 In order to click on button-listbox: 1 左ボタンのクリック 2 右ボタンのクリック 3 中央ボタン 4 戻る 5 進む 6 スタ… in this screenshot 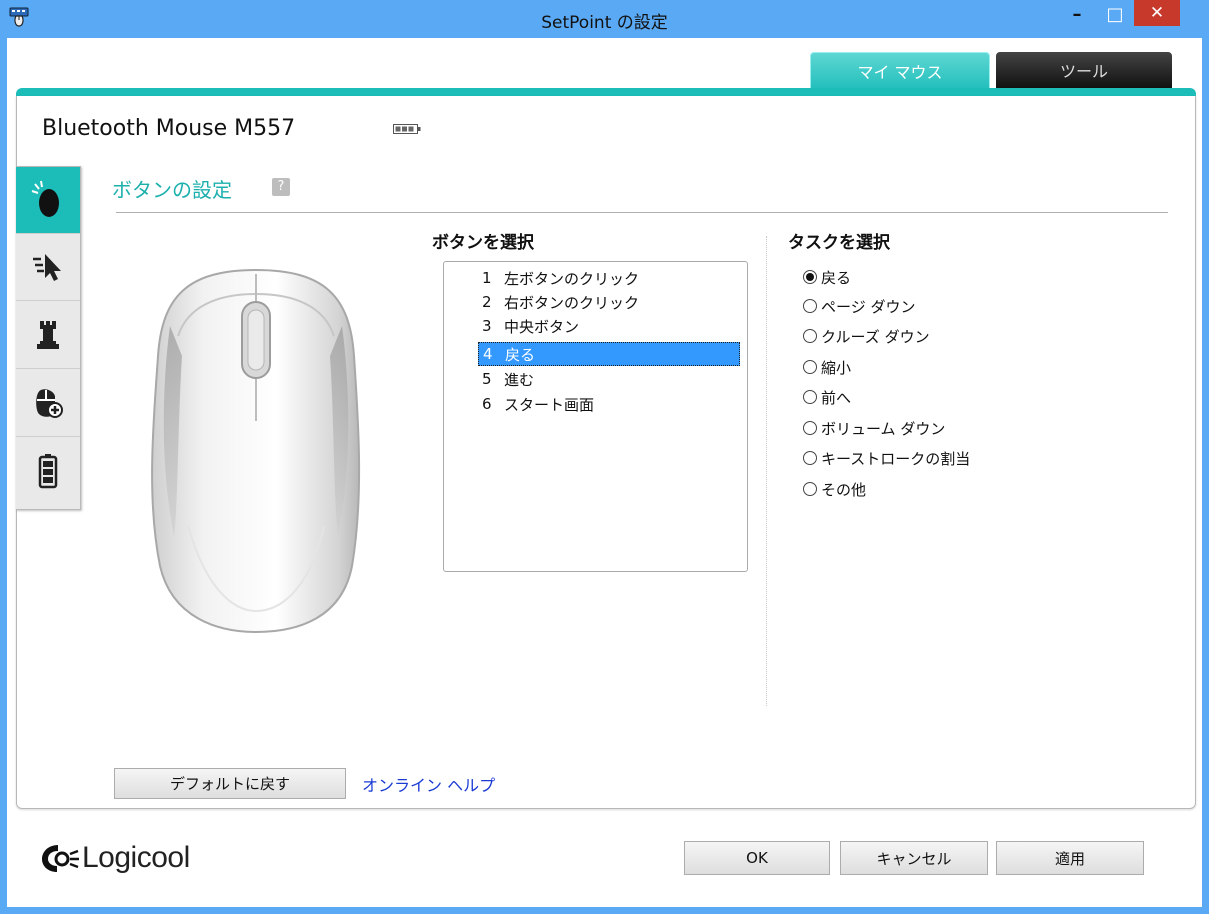, I will do `click(595, 416)`.